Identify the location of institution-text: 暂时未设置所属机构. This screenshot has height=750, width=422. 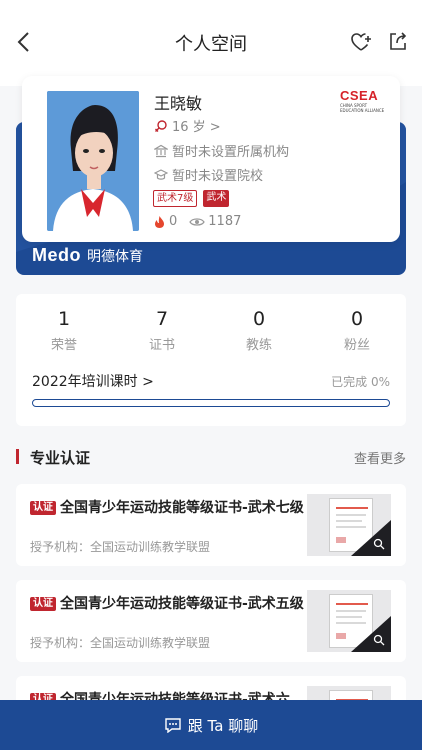
(231, 152).